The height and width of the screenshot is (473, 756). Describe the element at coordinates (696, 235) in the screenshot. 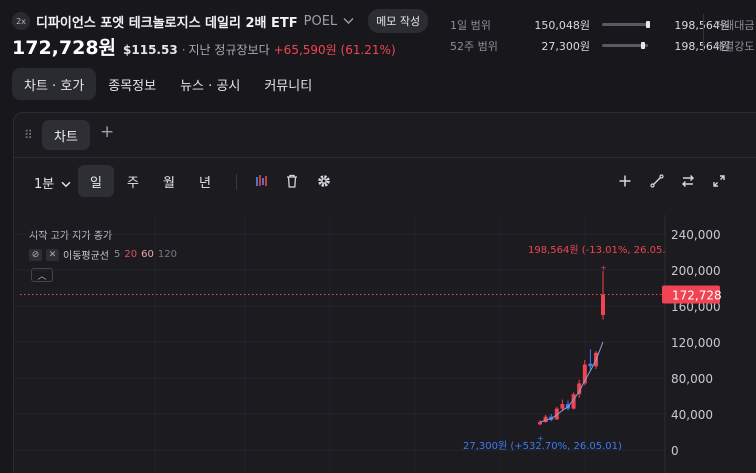

I see `y-tick-label: 240,000` at that location.